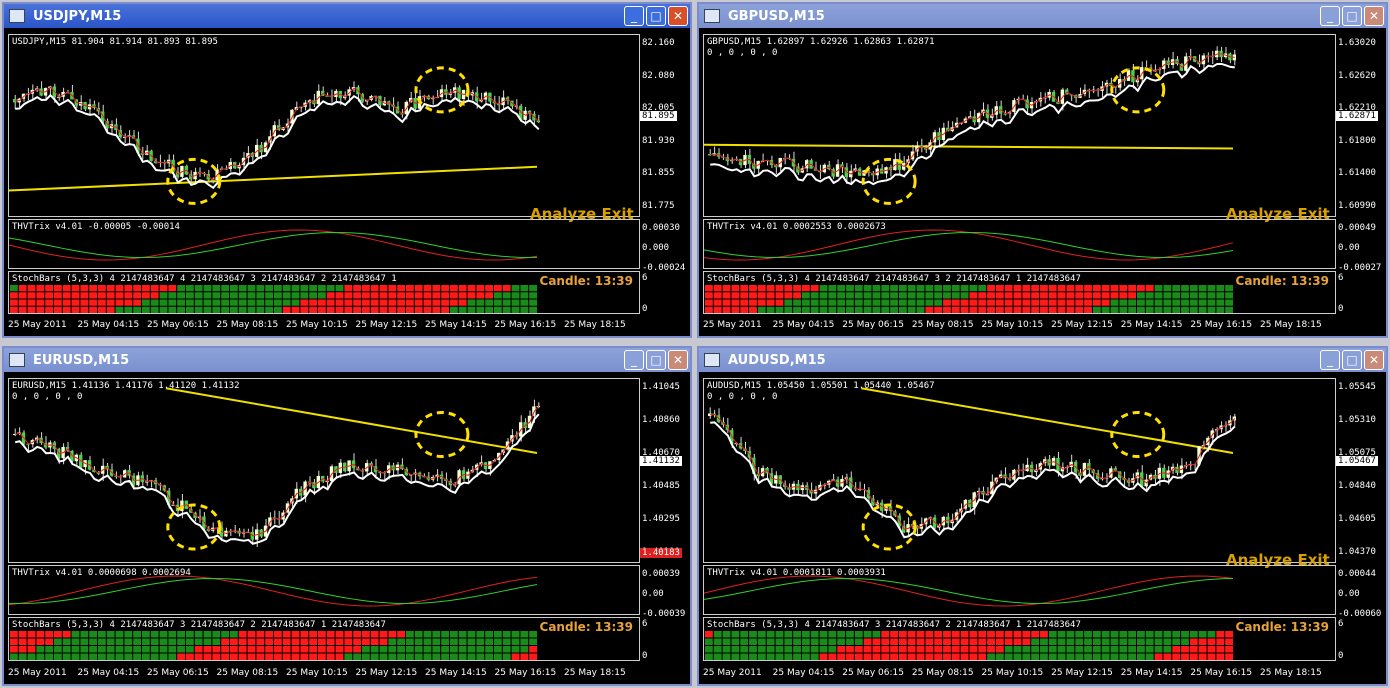 The width and height of the screenshot is (1390, 688). What do you see at coordinates (972, 469) in the screenshot?
I see `price-chart-canvas` at bounding box center [972, 469].